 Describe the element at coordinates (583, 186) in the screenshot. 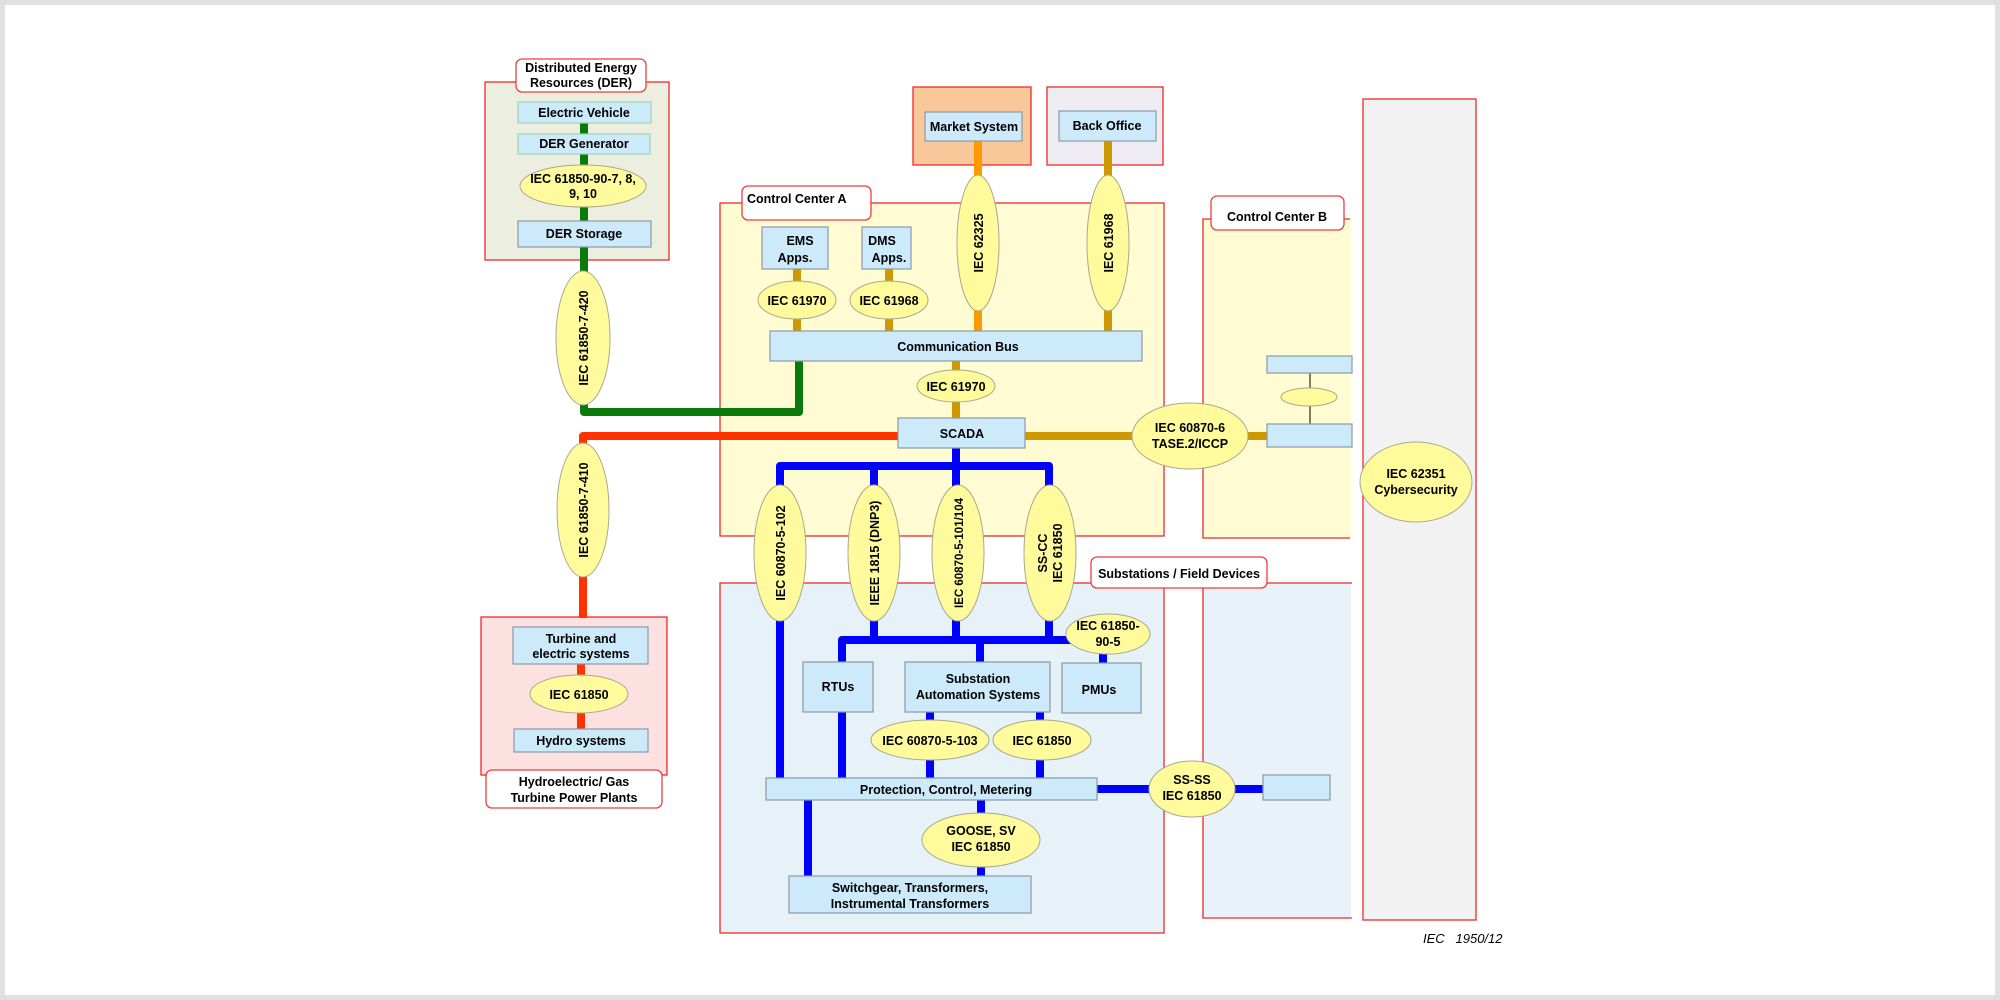

I see `std-der-internal: IEC 61850-90-7, 8, 9, 10` at that location.